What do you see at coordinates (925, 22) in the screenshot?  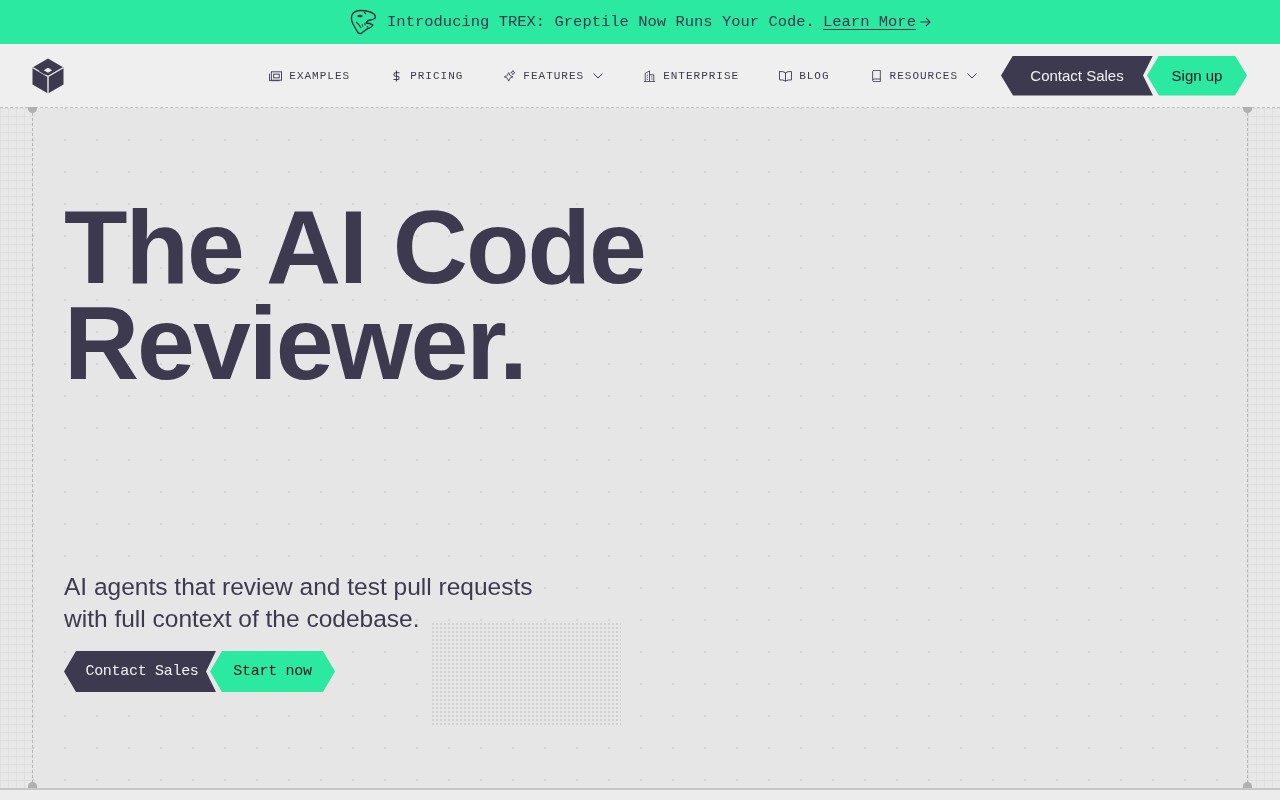 I see `arrow-right-icon` at bounding box center [925, 22].